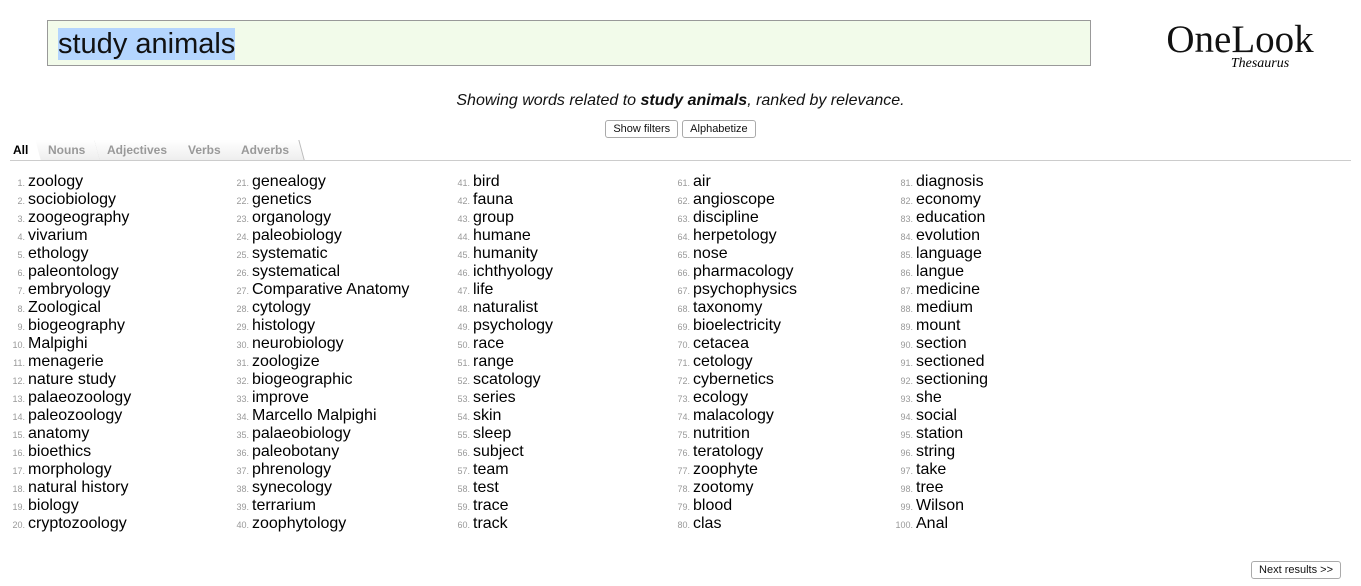 Image resolution: width=1361 pixels, height=586 pixels. What do you see at coordinates (782, 200) in the screenshot?
I see `result-word: 62. angioscope` at bounding box center [782, 200].